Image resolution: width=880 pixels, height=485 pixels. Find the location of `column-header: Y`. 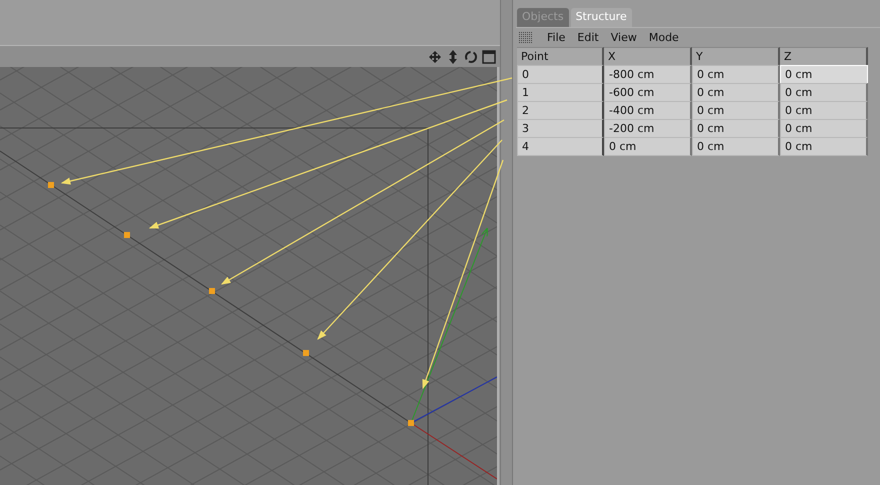

column-header: Y is located at coordinates (736, 56).